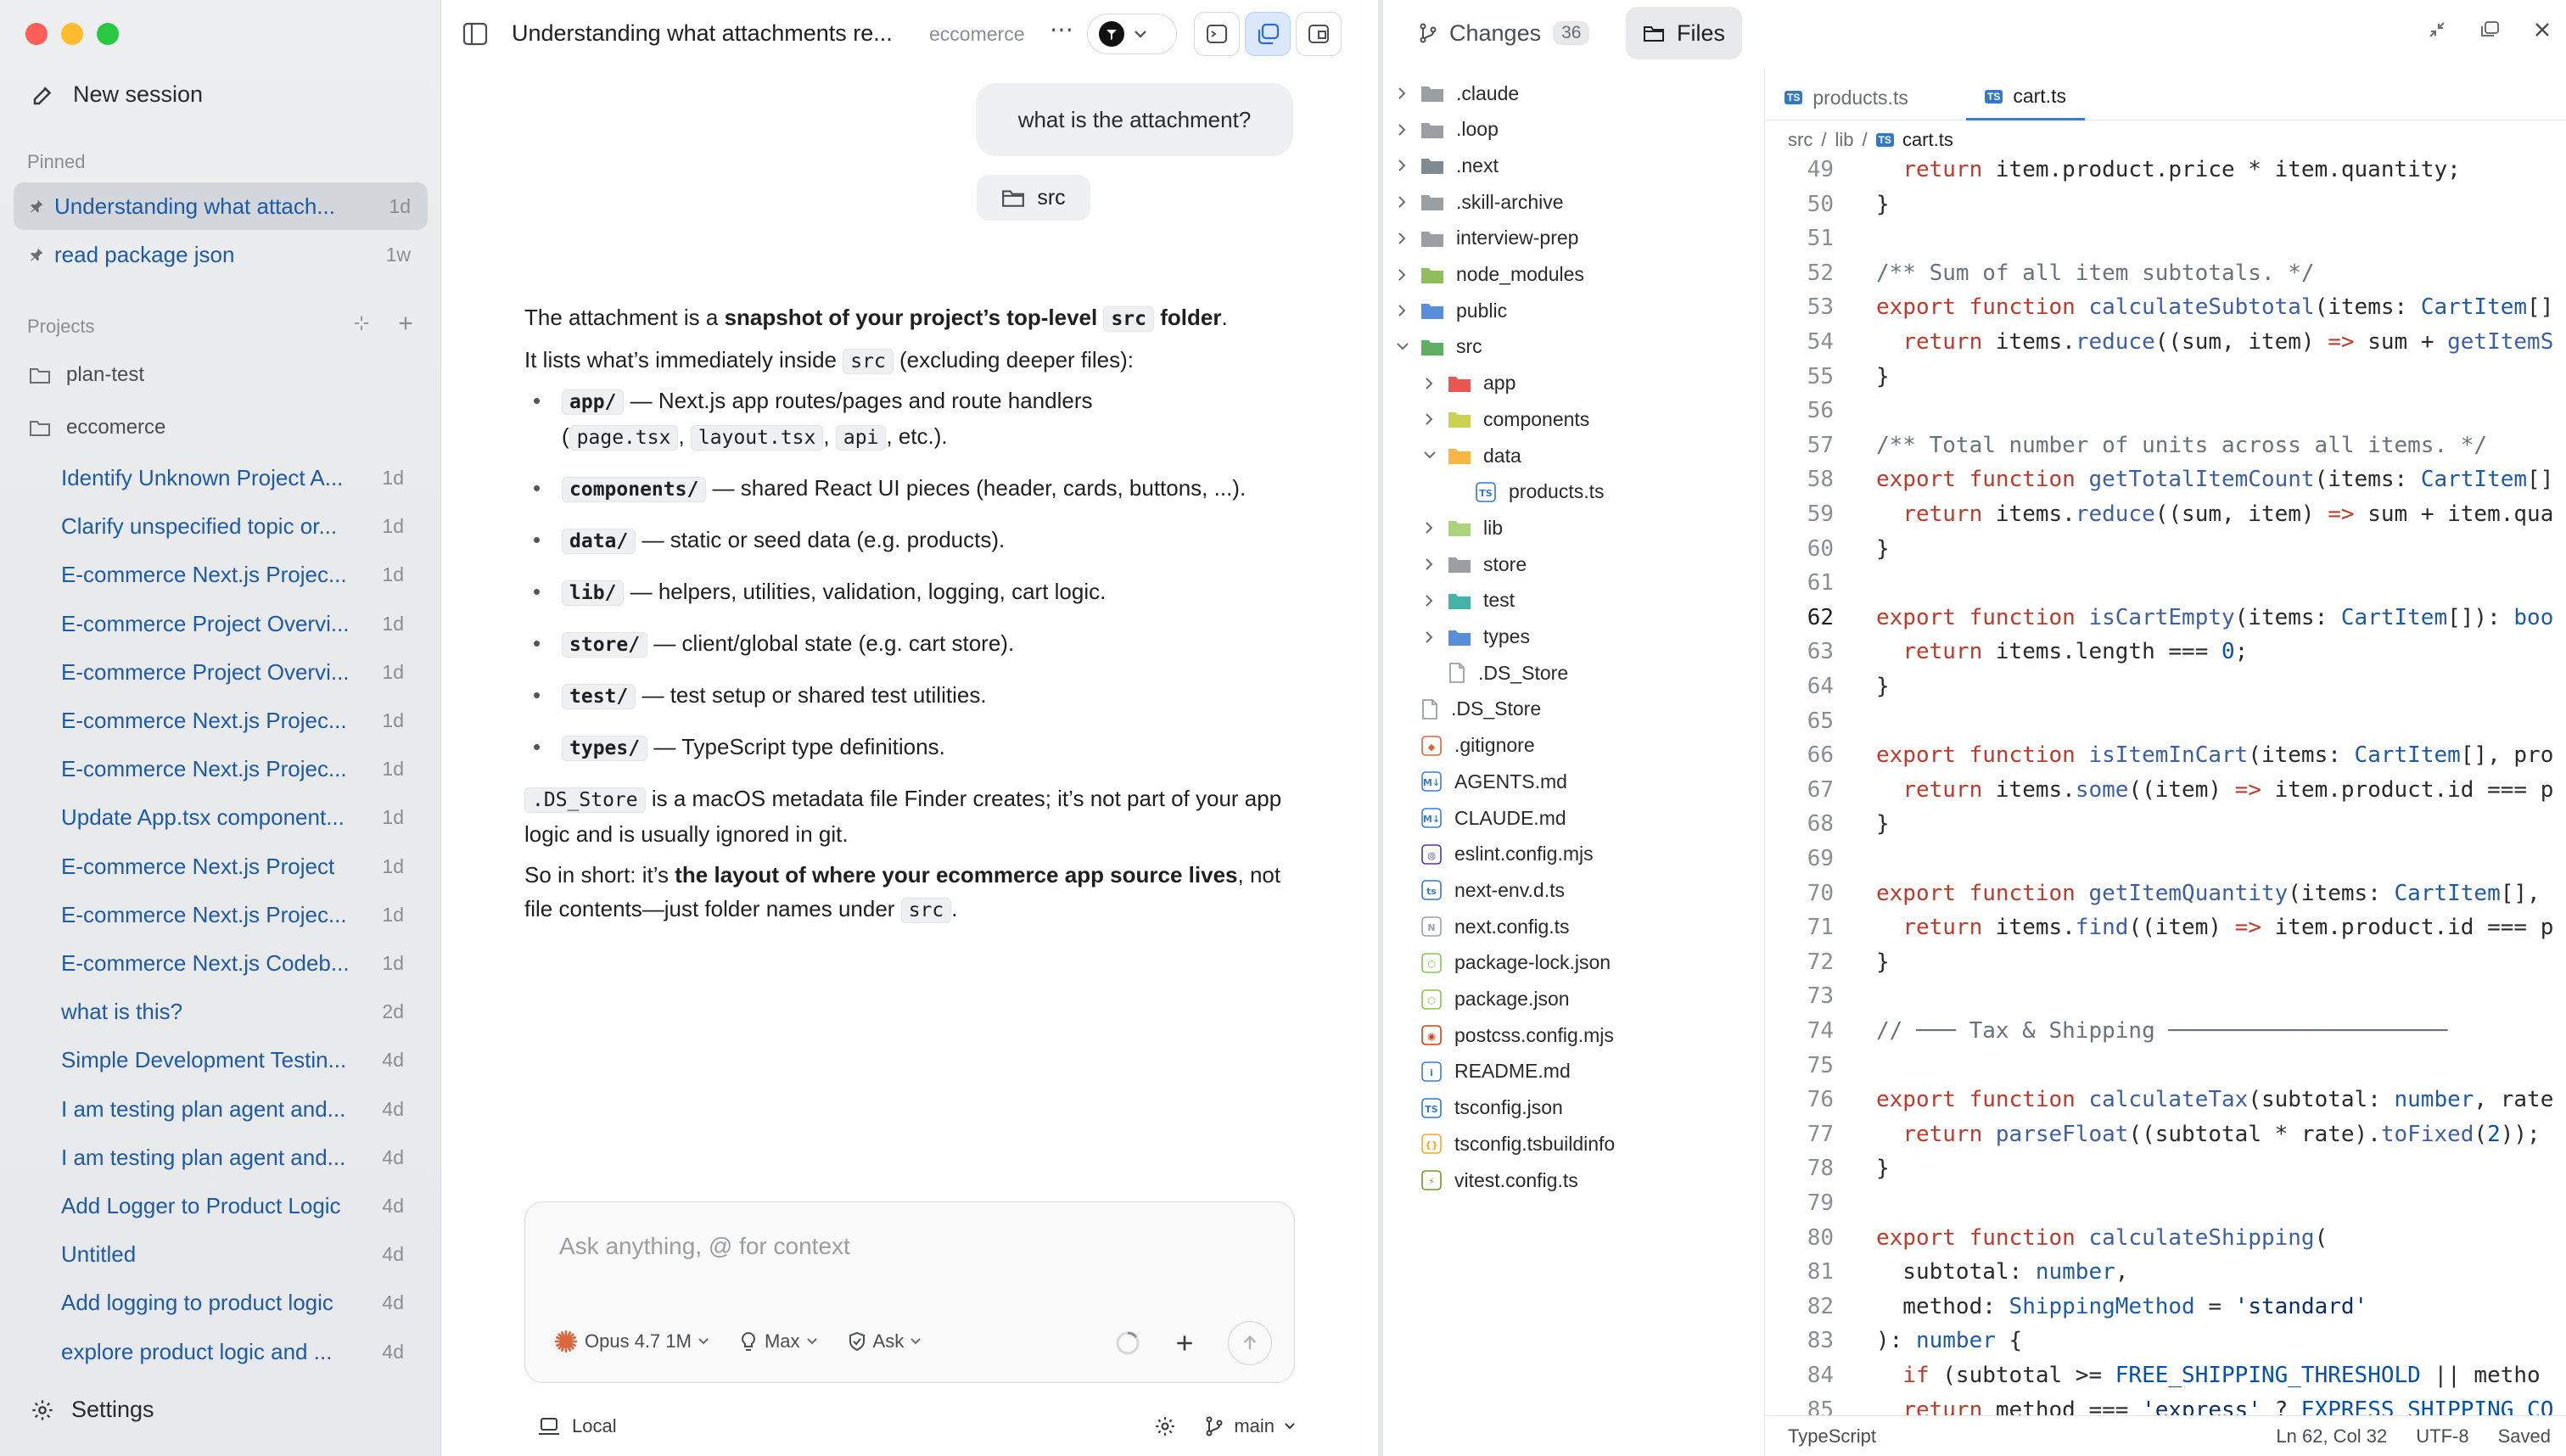 Image resolution: width=2566 pixels, height=1456 pixels. Describe the element at coordinates (232, 1254) in the screenshot. I see `session-item: Untitled 4d` at that location.